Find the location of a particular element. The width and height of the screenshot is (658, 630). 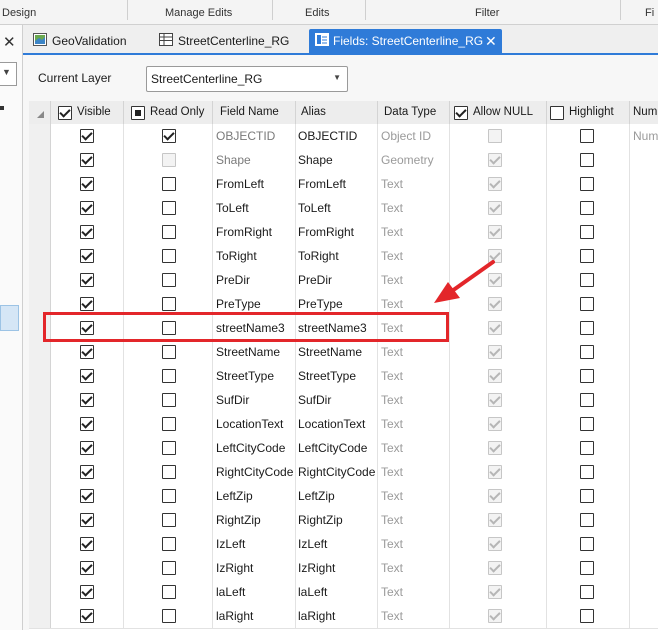

field-name-cell: ToRight is located at coordinates (254, 256).